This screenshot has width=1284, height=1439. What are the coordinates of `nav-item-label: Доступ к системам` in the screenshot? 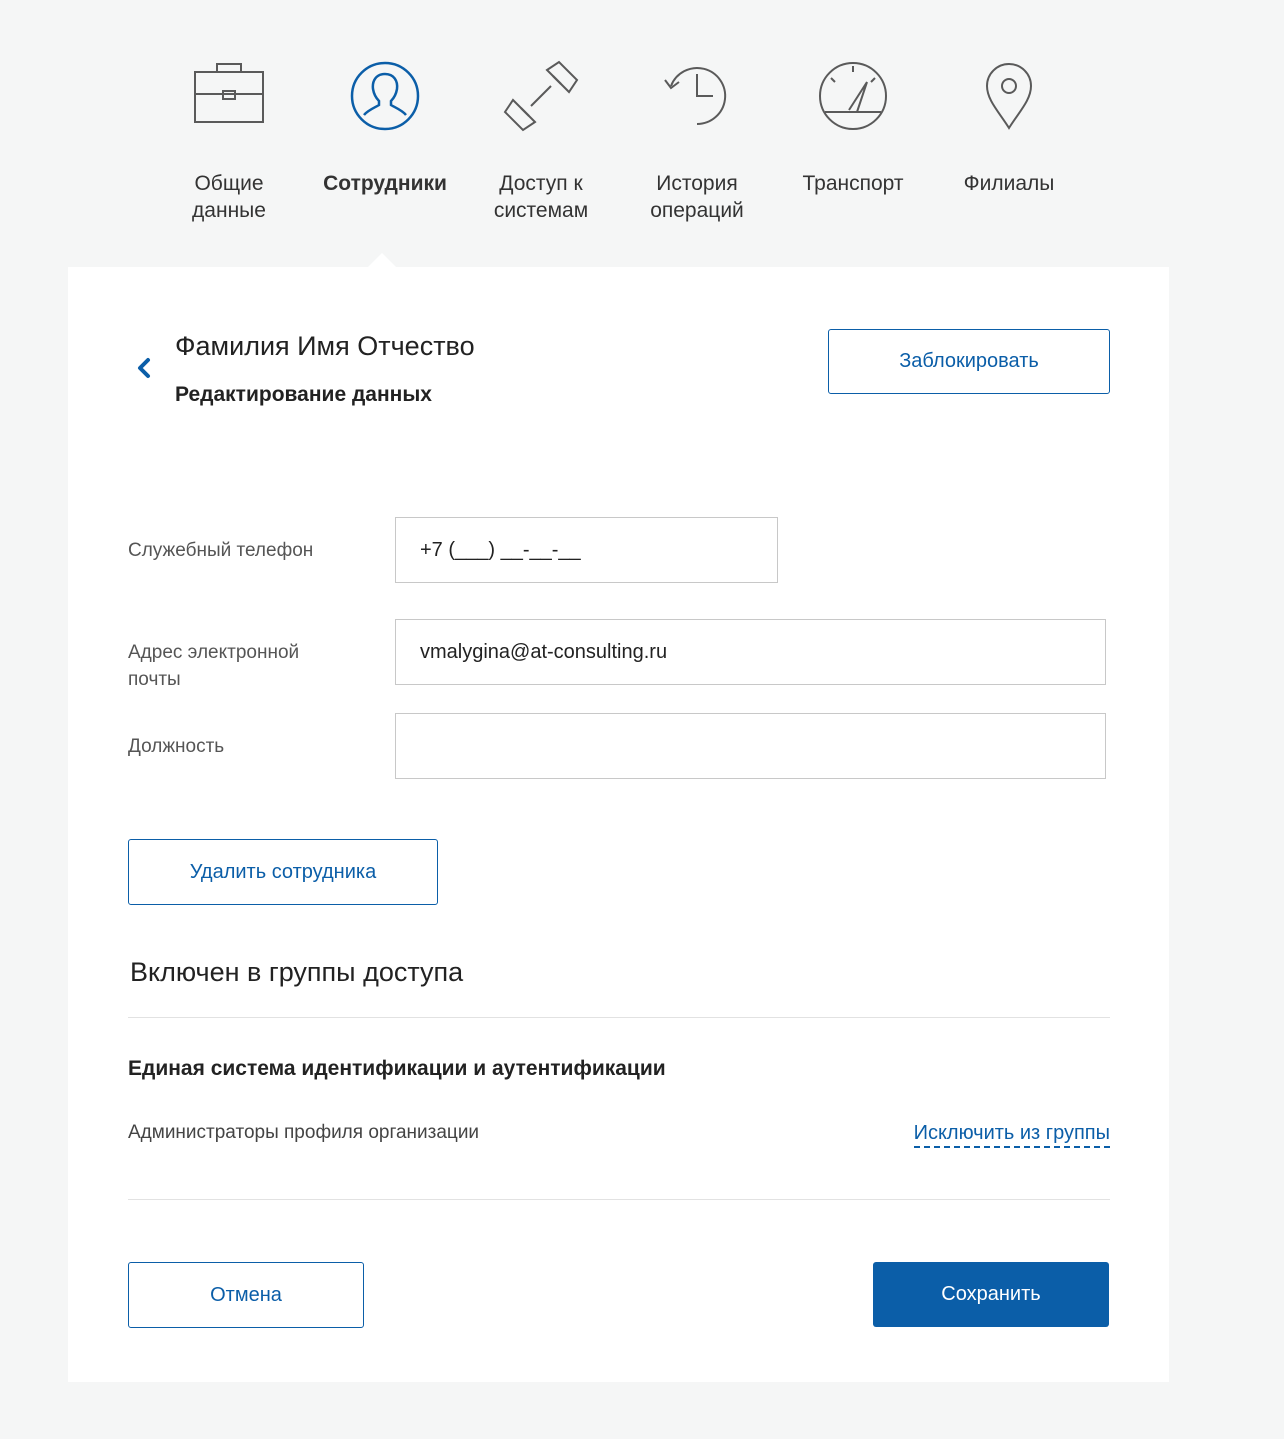 It's located at (541, 197).